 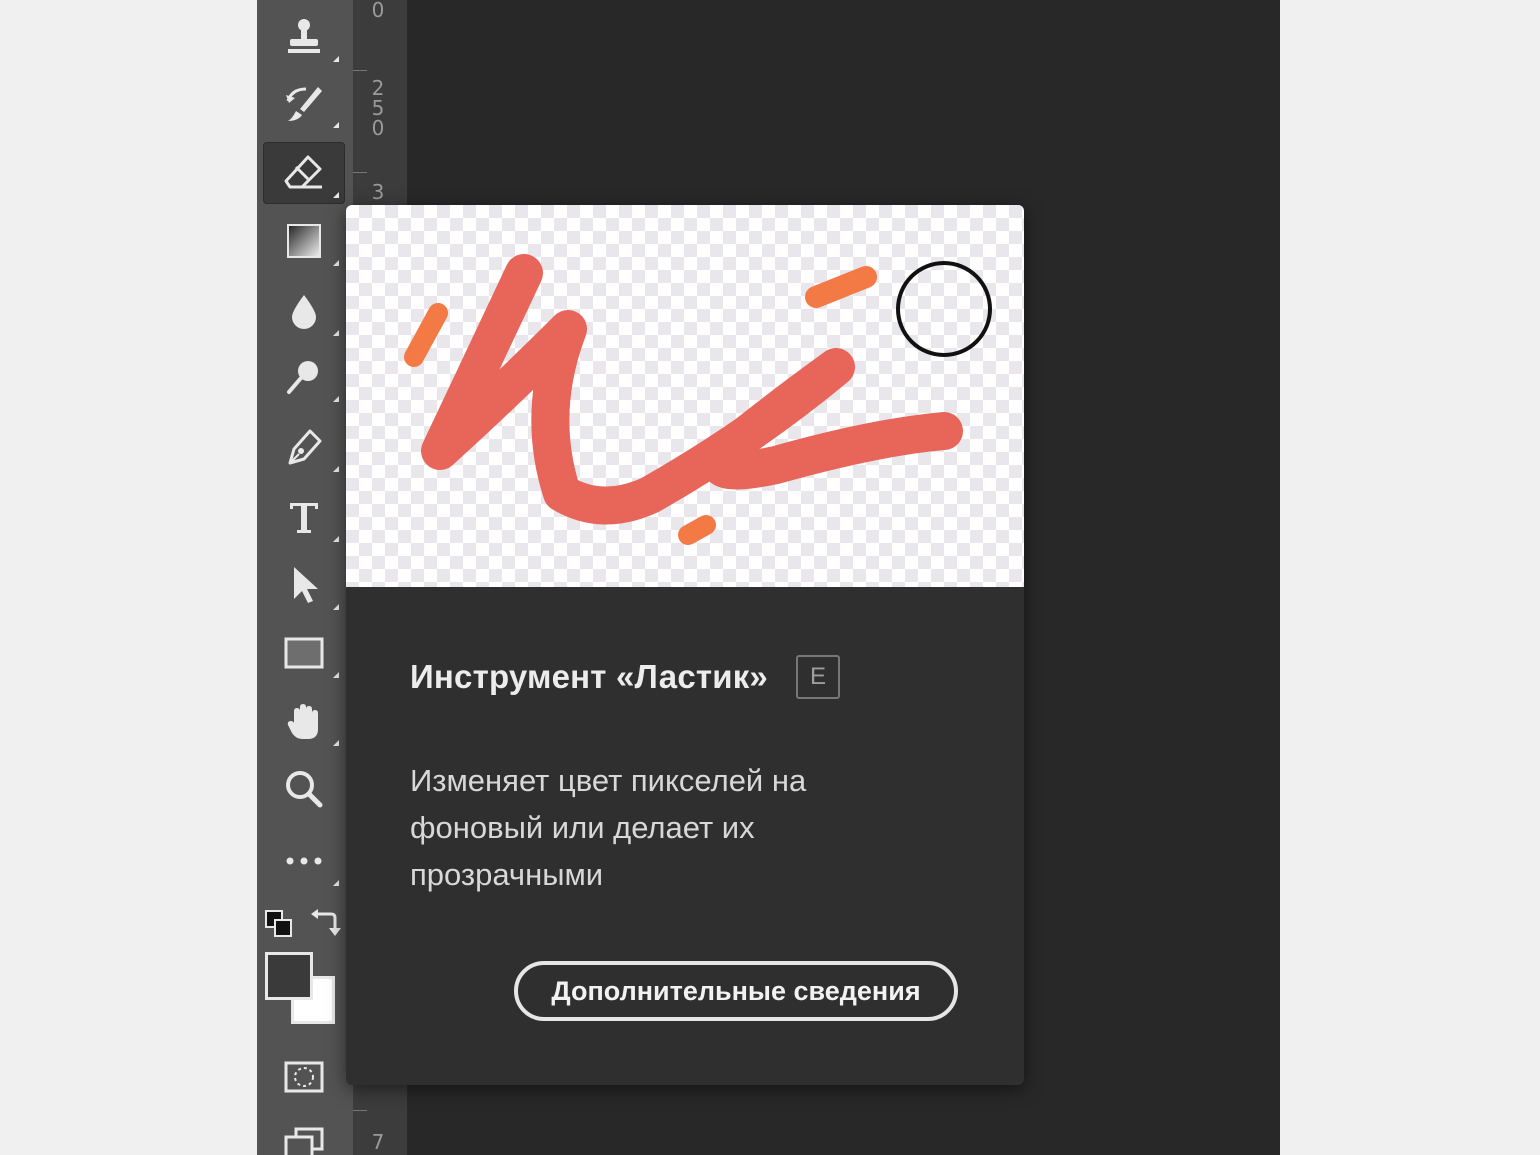 I want to click on path-selection-tool, so click(x=304, y=585).